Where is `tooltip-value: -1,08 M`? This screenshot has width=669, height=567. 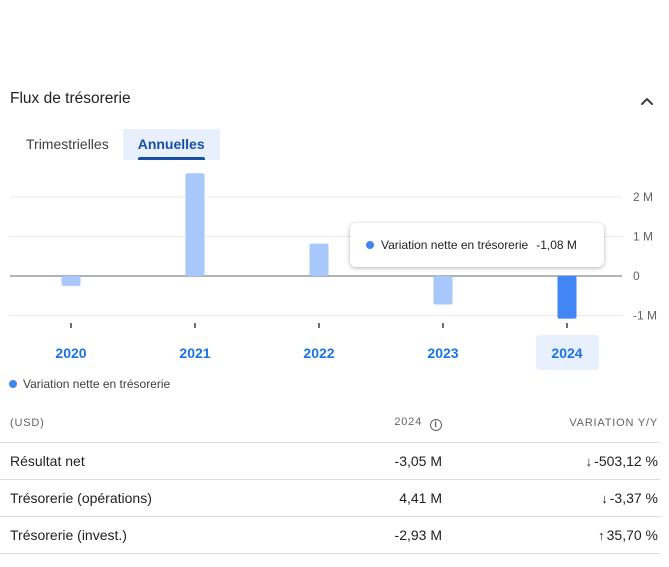
tooltip-value: -1,08 M is located at coordinates (556, 245).